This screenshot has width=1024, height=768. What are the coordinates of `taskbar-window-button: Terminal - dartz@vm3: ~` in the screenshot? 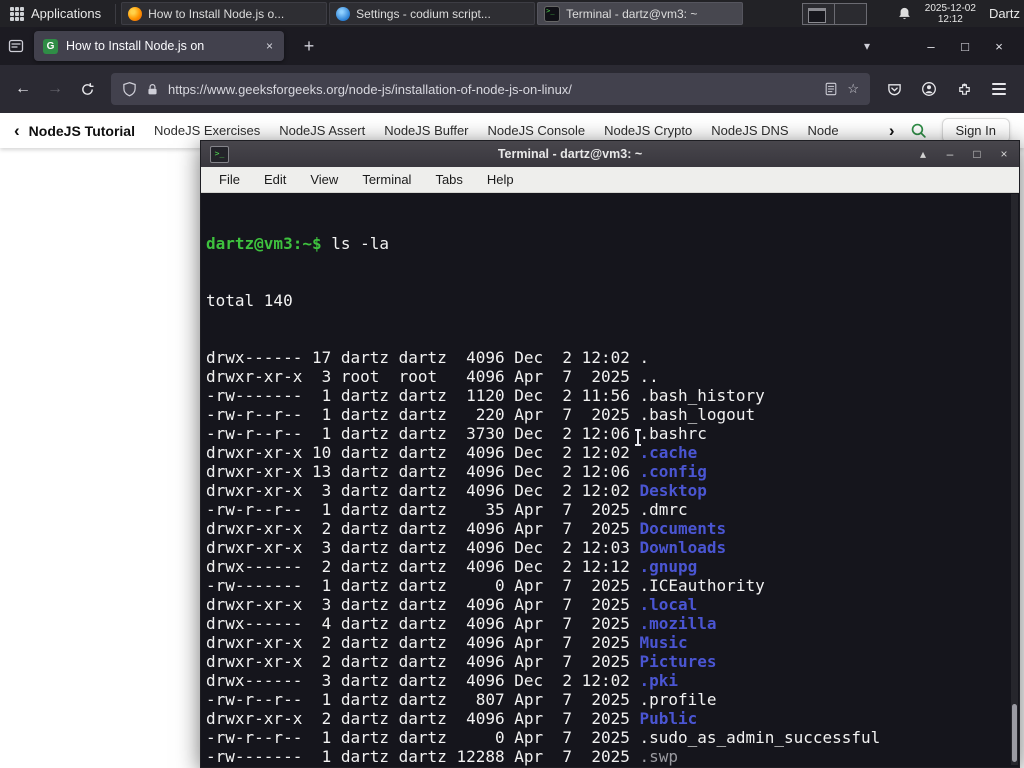 It's located at (640, 13).